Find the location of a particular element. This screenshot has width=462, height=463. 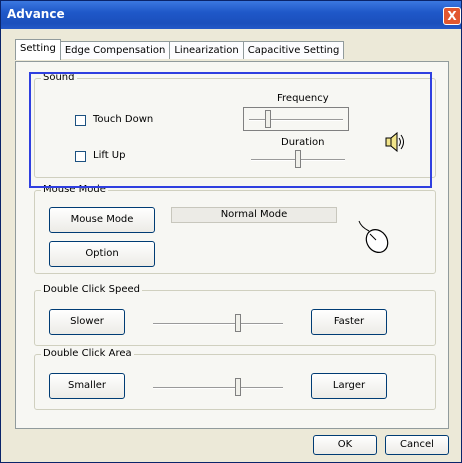

larger-button: Larger is located at coordinates (349, 386).